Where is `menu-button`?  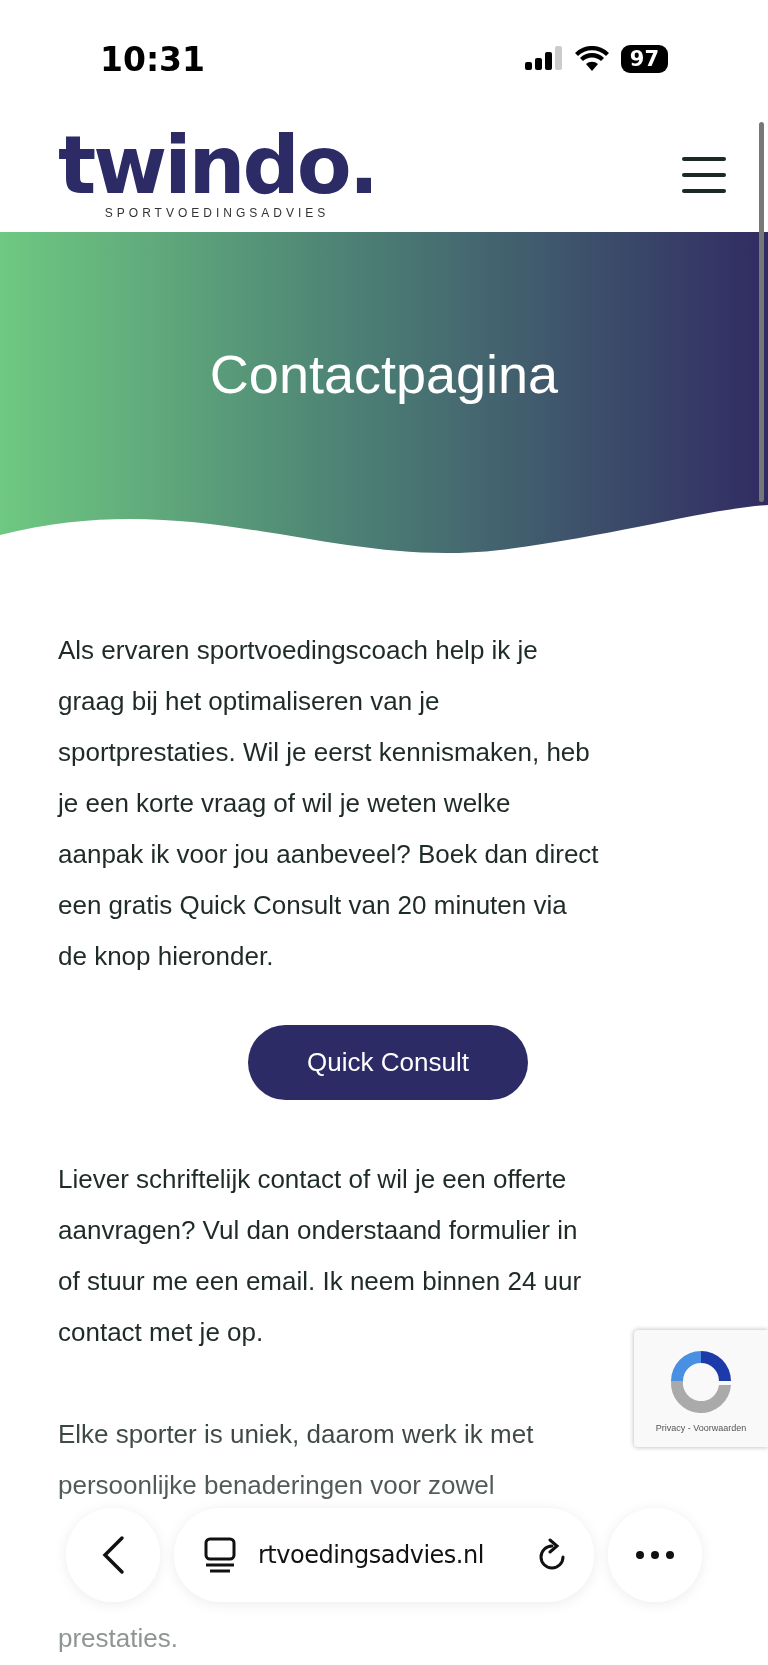 menu-button is located at coordinates (704, 175).